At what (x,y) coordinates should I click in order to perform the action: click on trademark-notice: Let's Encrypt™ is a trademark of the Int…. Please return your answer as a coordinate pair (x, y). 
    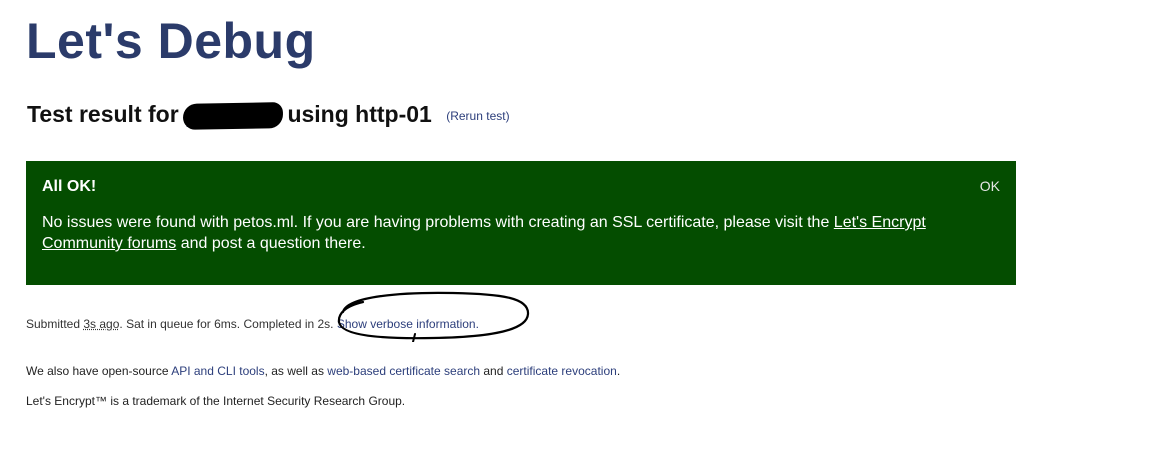
    Looking at the image, I should click on (216, 401).